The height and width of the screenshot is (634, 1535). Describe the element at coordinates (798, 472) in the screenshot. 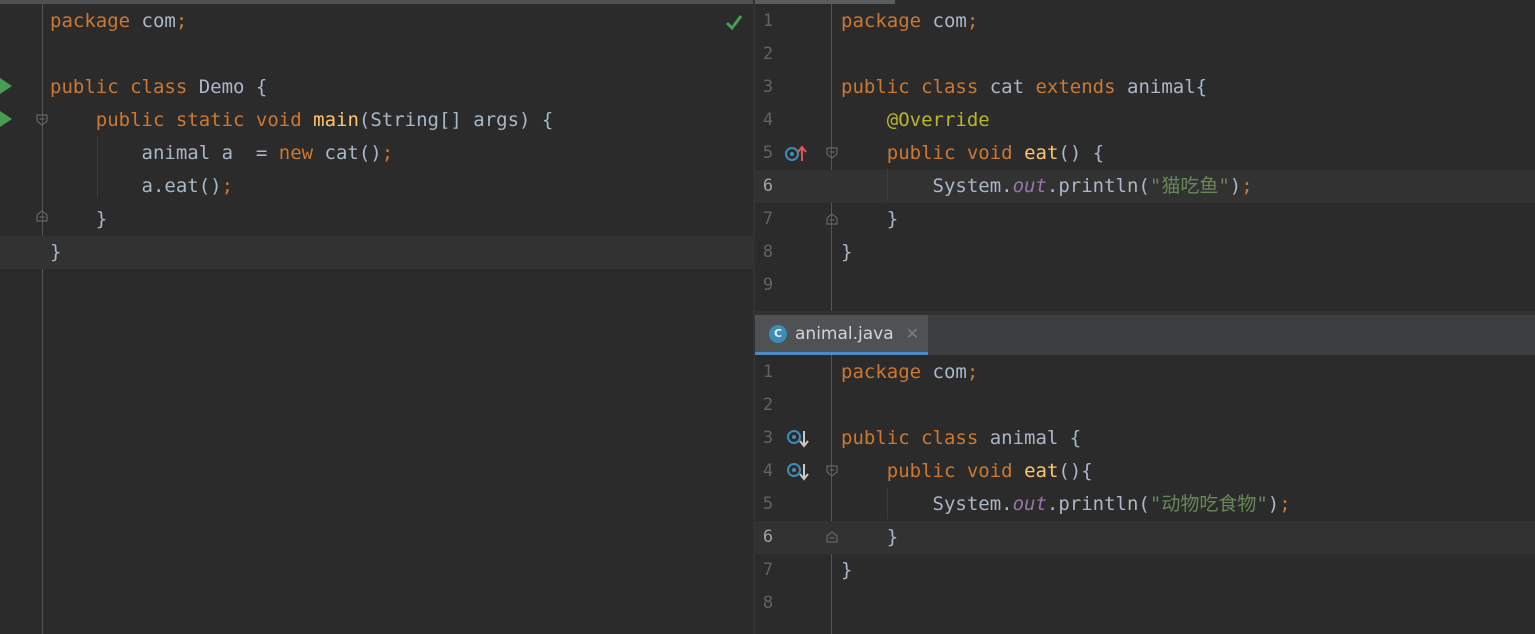

I see `overridden-method-icon` at that location.